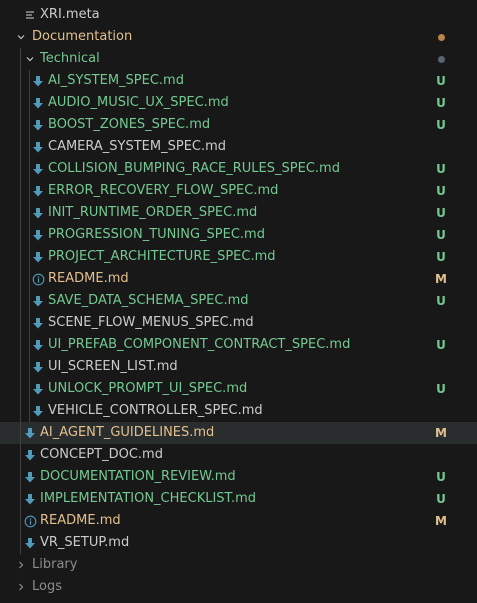 Image resolution: width=477 pixels, height=603 pixels. I want to click on tree-item-file: PROJECT_ARCHITECTURE_SPEC.md U, so click(238, 257).